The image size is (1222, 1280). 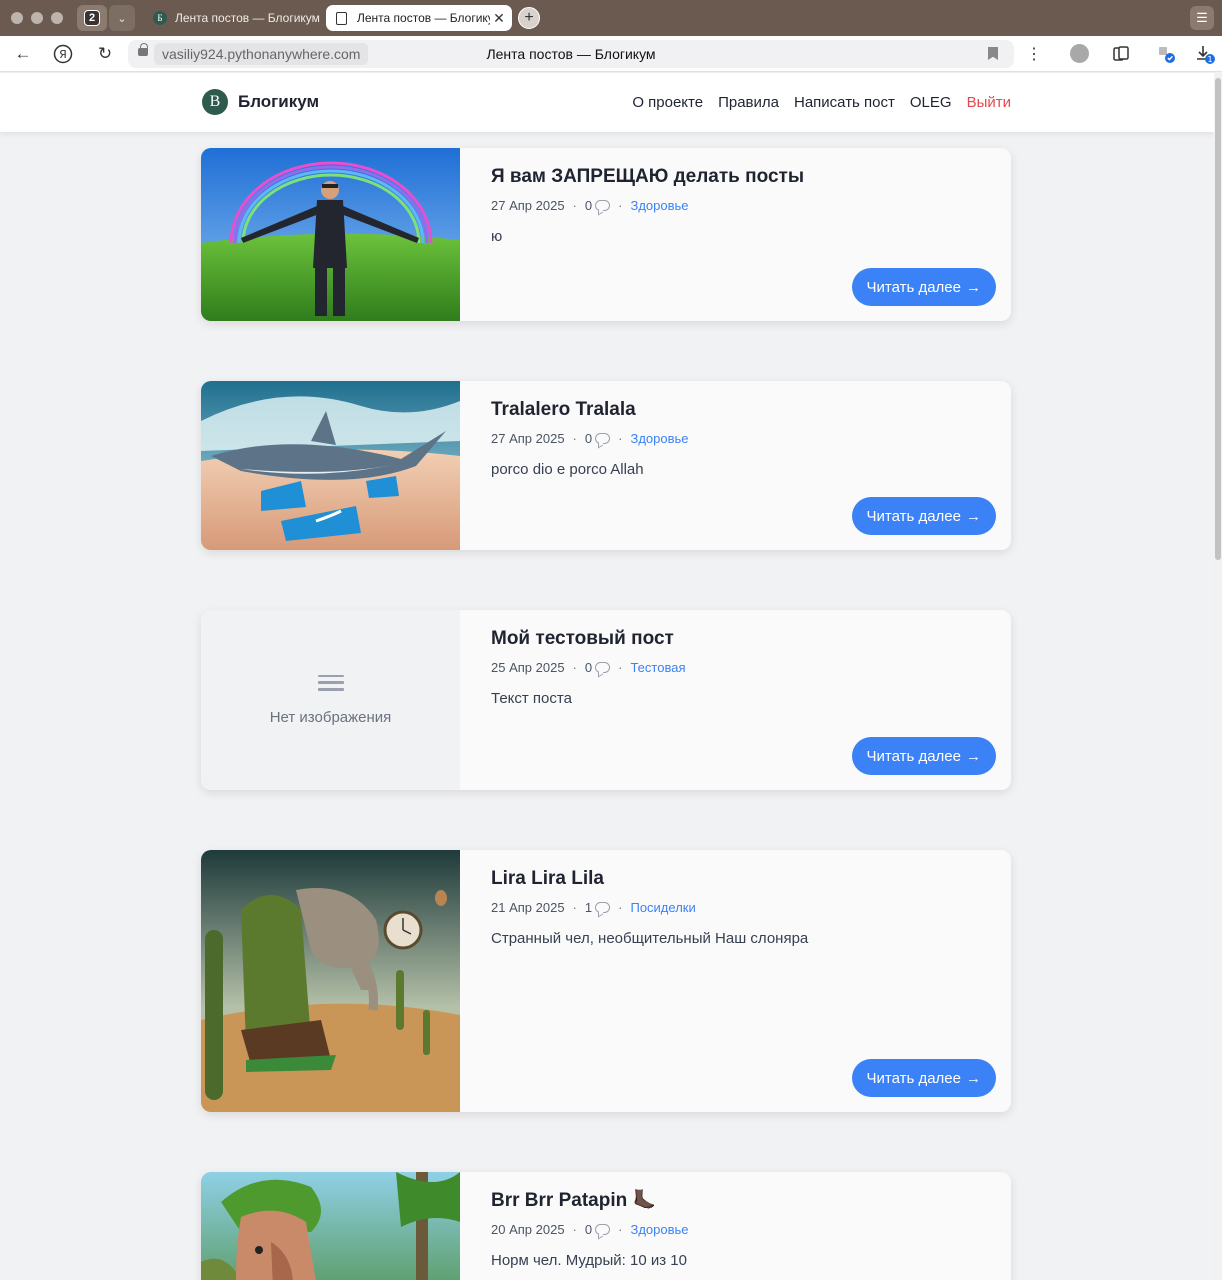 I want to click on post-image-man-rainbow, so click(x=330, y=234).